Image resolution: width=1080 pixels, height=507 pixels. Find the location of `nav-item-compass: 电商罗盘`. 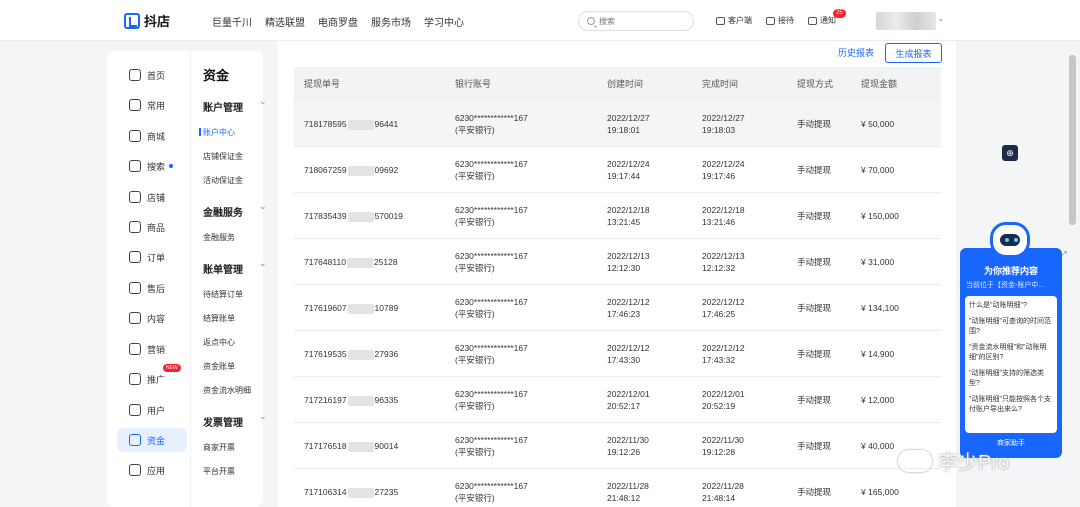

nav-item-compass: 电商罗盘 is located at coordinates (338, 21).